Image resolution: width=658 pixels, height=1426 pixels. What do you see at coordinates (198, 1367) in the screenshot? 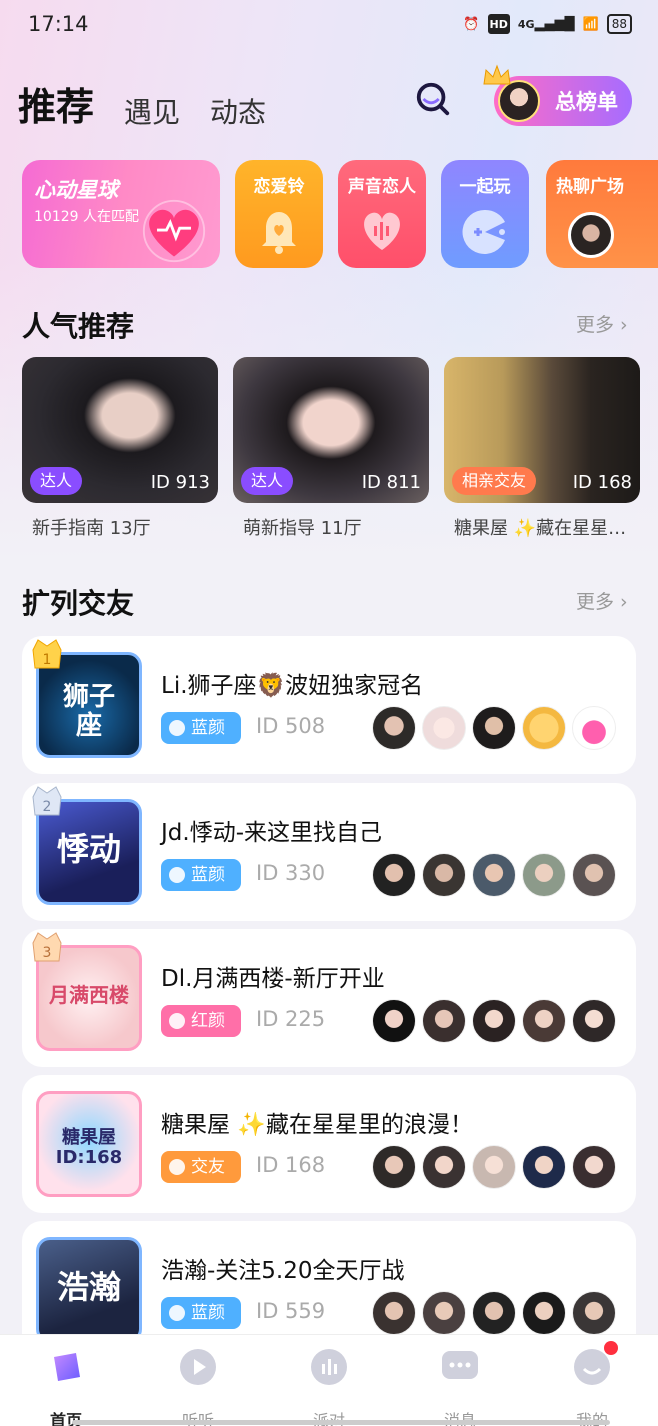
I see `play-icon` at bounding box center [198, 1367].